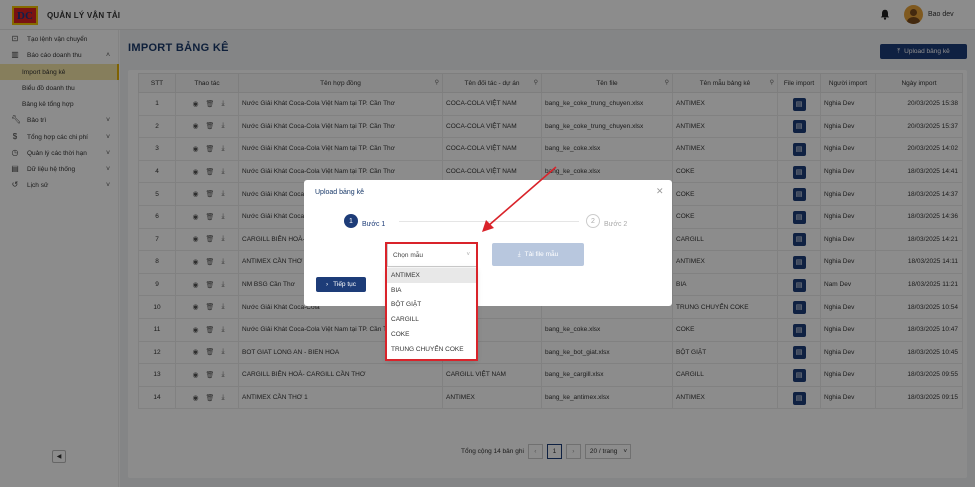  Describe the element at coordinates (489, 221) in the screenshot. I see `step-divider` at that location.